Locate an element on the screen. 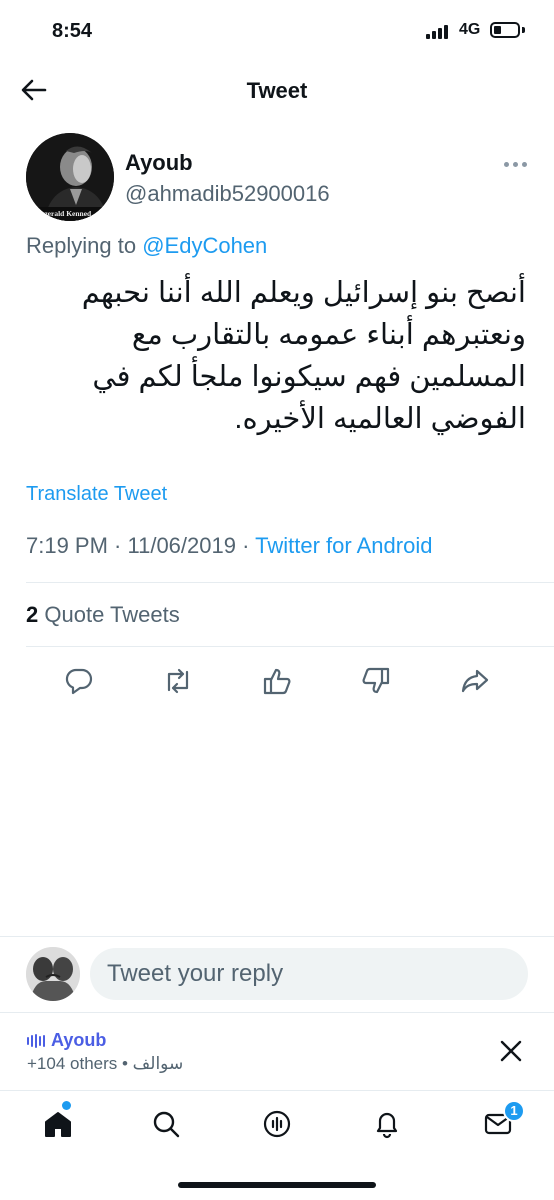 Image resolution: width=554 pixels, height=1200 pixels. share-button is located at coordinates (475, 681).